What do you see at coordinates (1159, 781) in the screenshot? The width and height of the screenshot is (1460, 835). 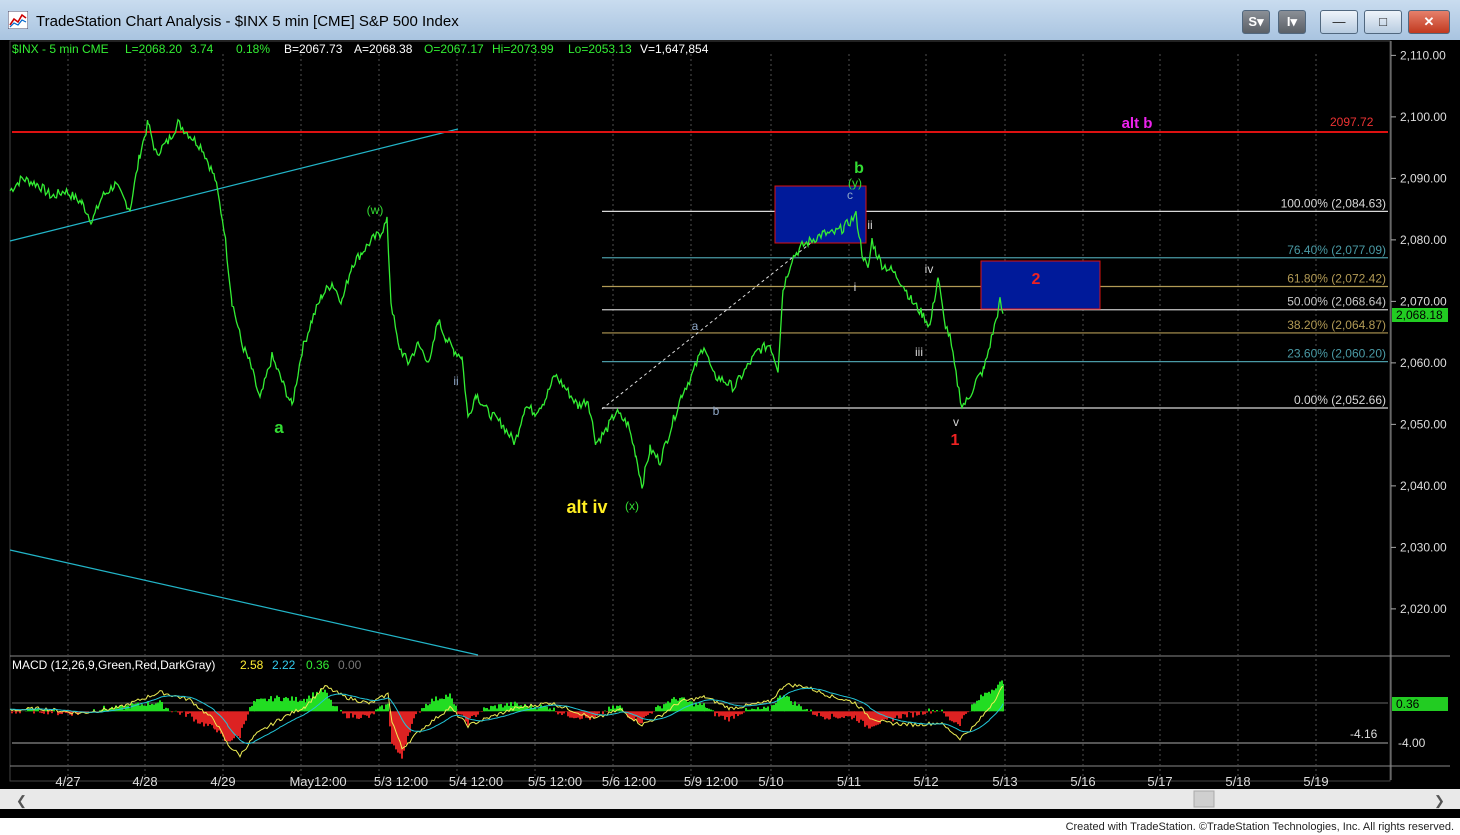 I see `time-tick-label: 5/17` at bounding box center [1159, 781].